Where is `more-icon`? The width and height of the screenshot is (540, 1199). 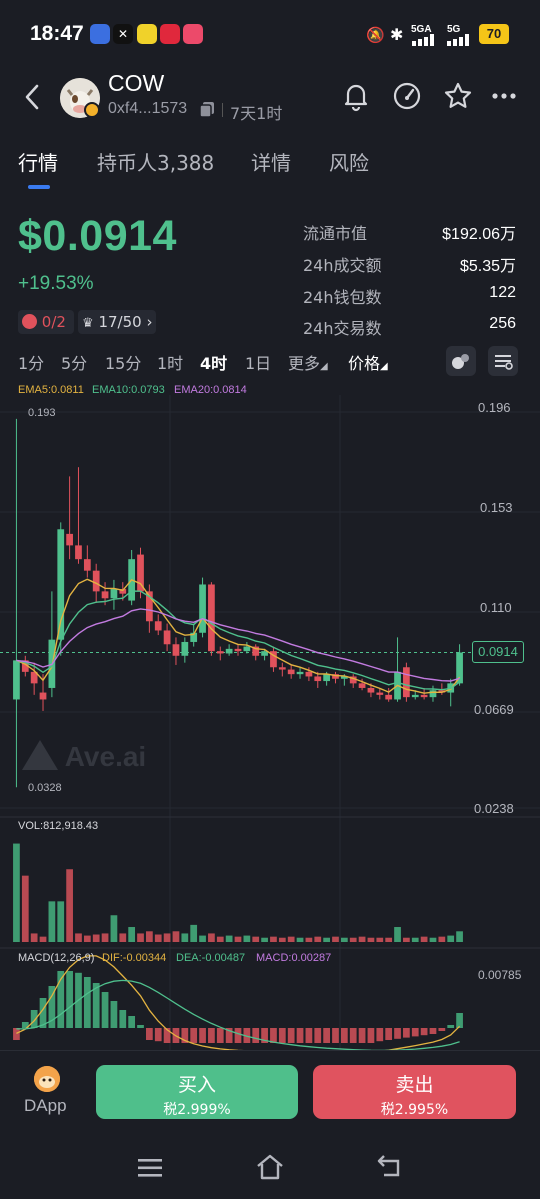
more-icon is located at coordinates (506, 96).